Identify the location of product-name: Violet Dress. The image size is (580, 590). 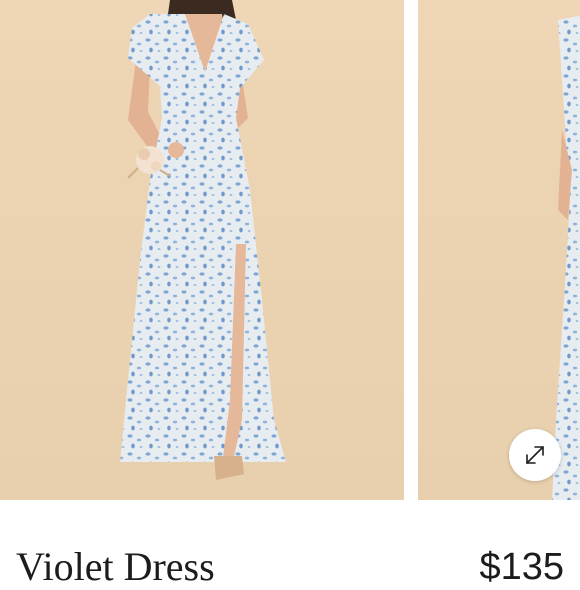
(115, 566).